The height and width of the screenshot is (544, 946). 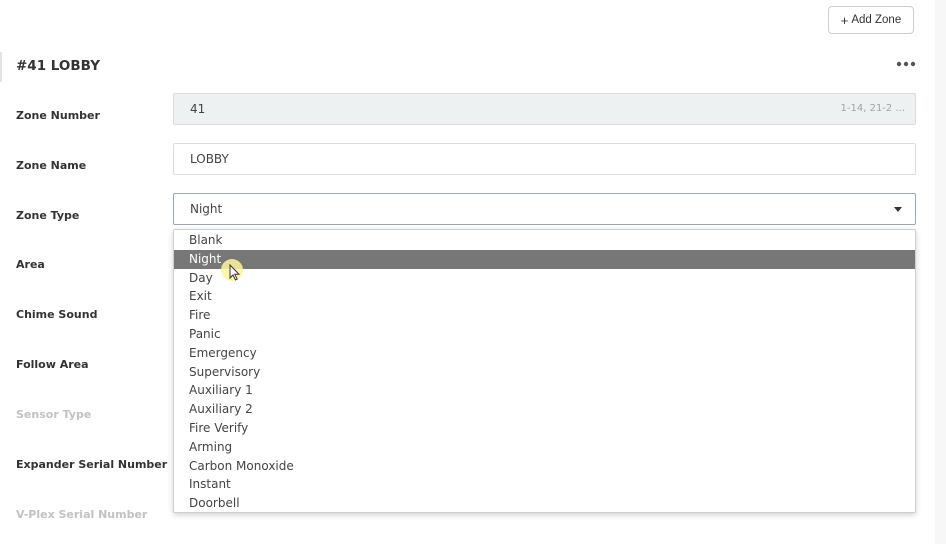 What do you see at coordinates (544, 315) in the screenshot?
I see `zone-type-option: Fire` at bounding box center [544, 315].